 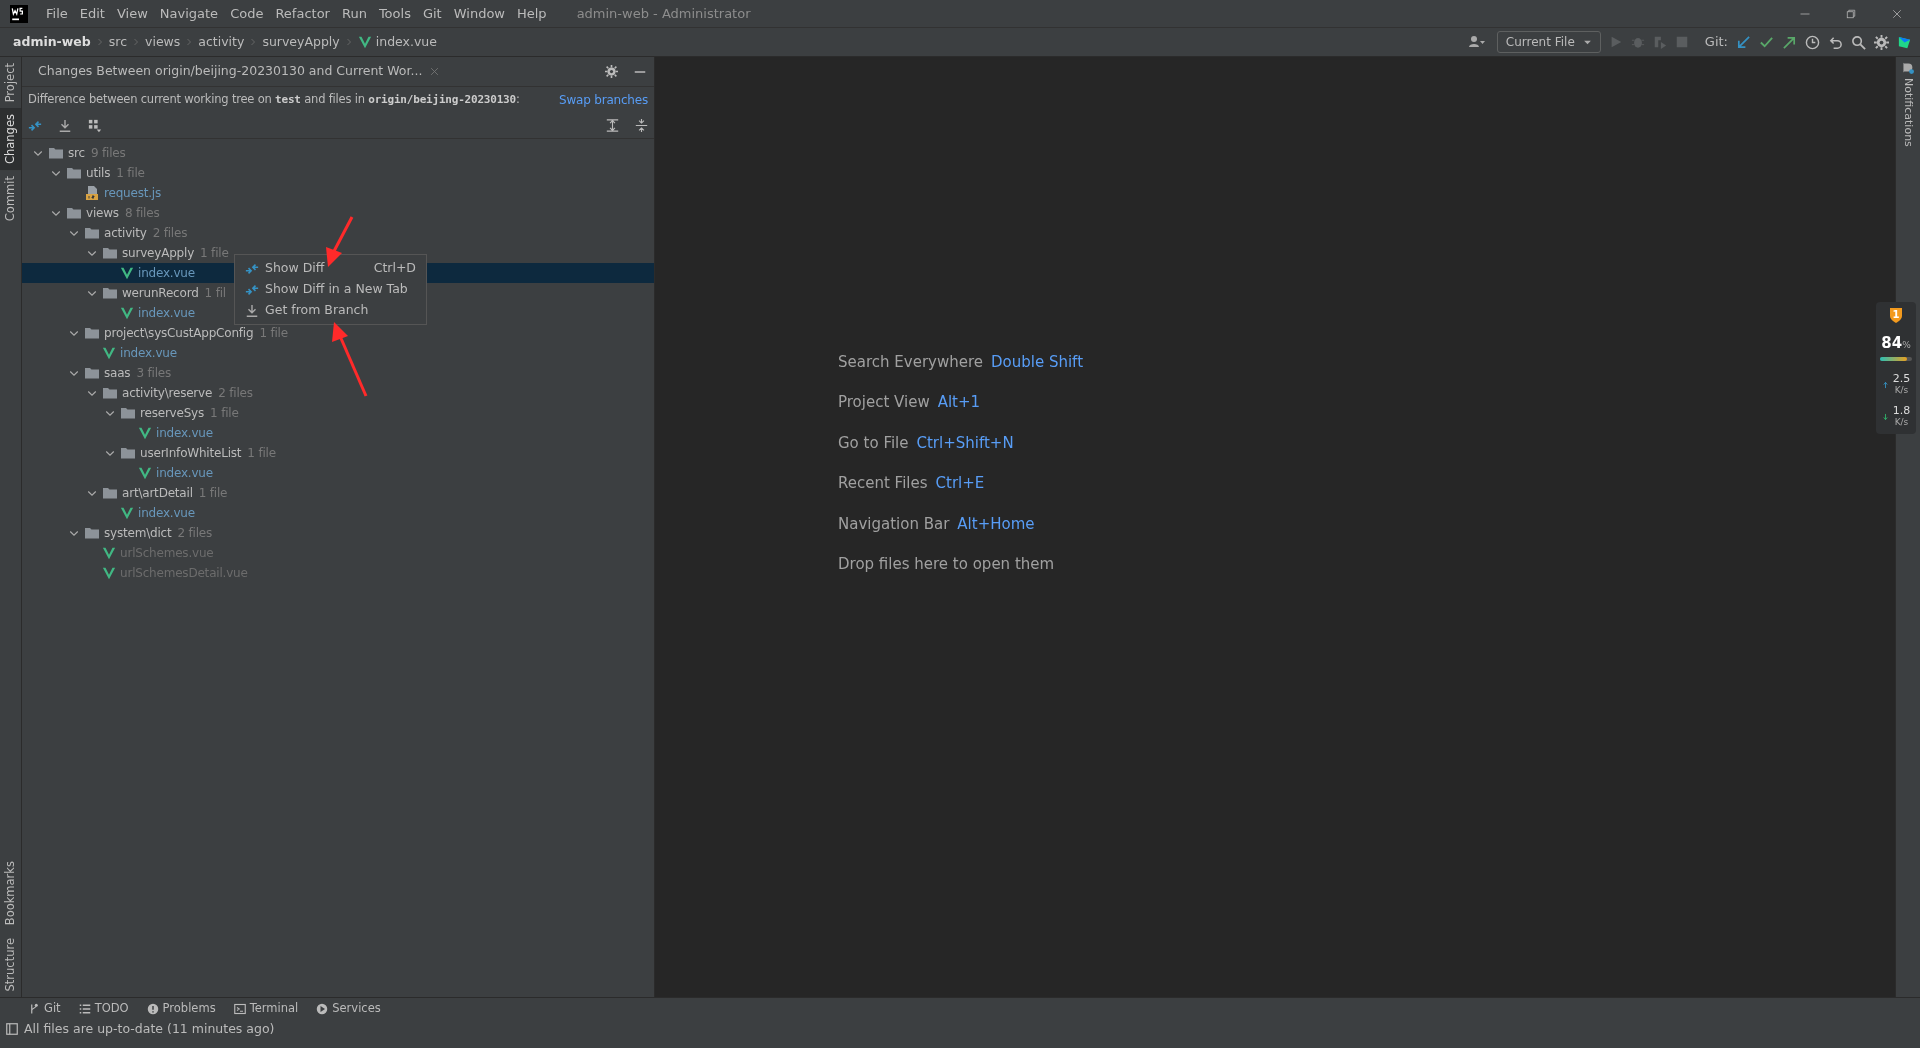 I want to click on close-icon, so click(x=1897, y=14).